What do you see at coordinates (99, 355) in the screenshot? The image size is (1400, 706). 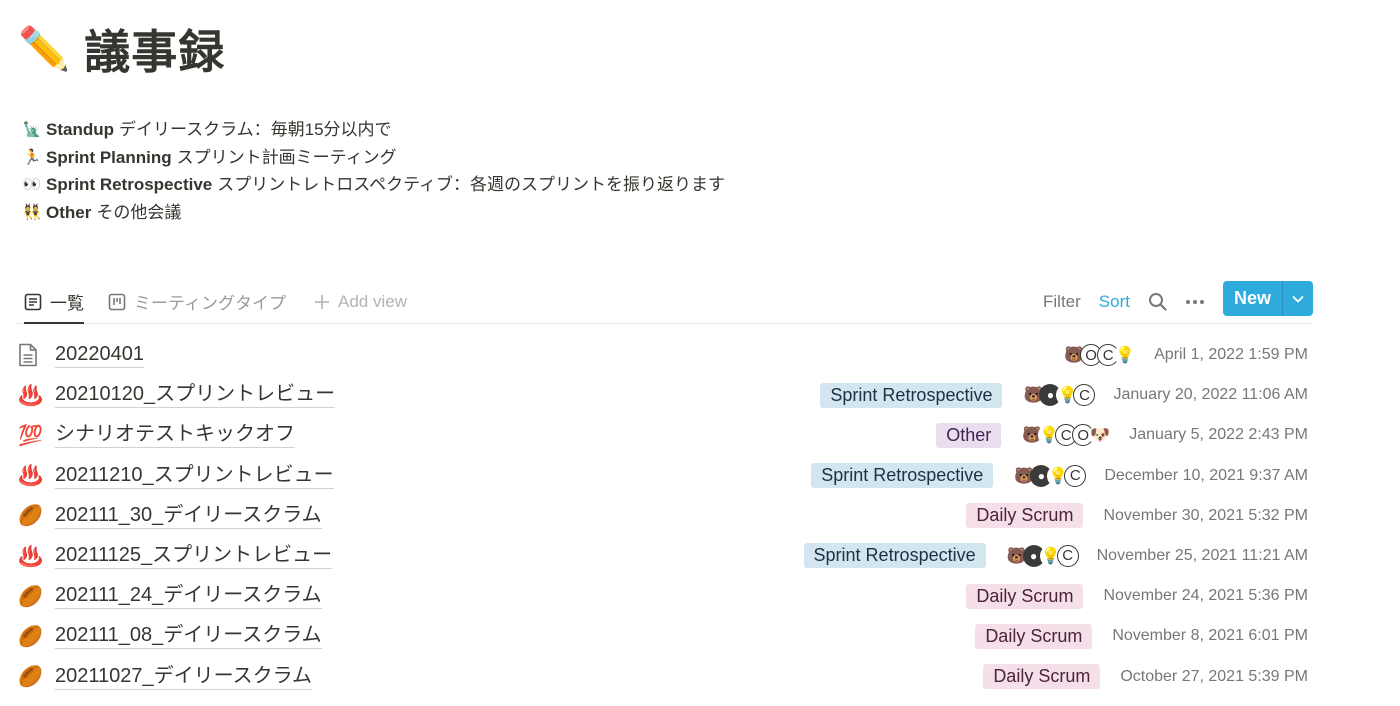 I see `item-title: 20220401` at bounding box center [99, 355].